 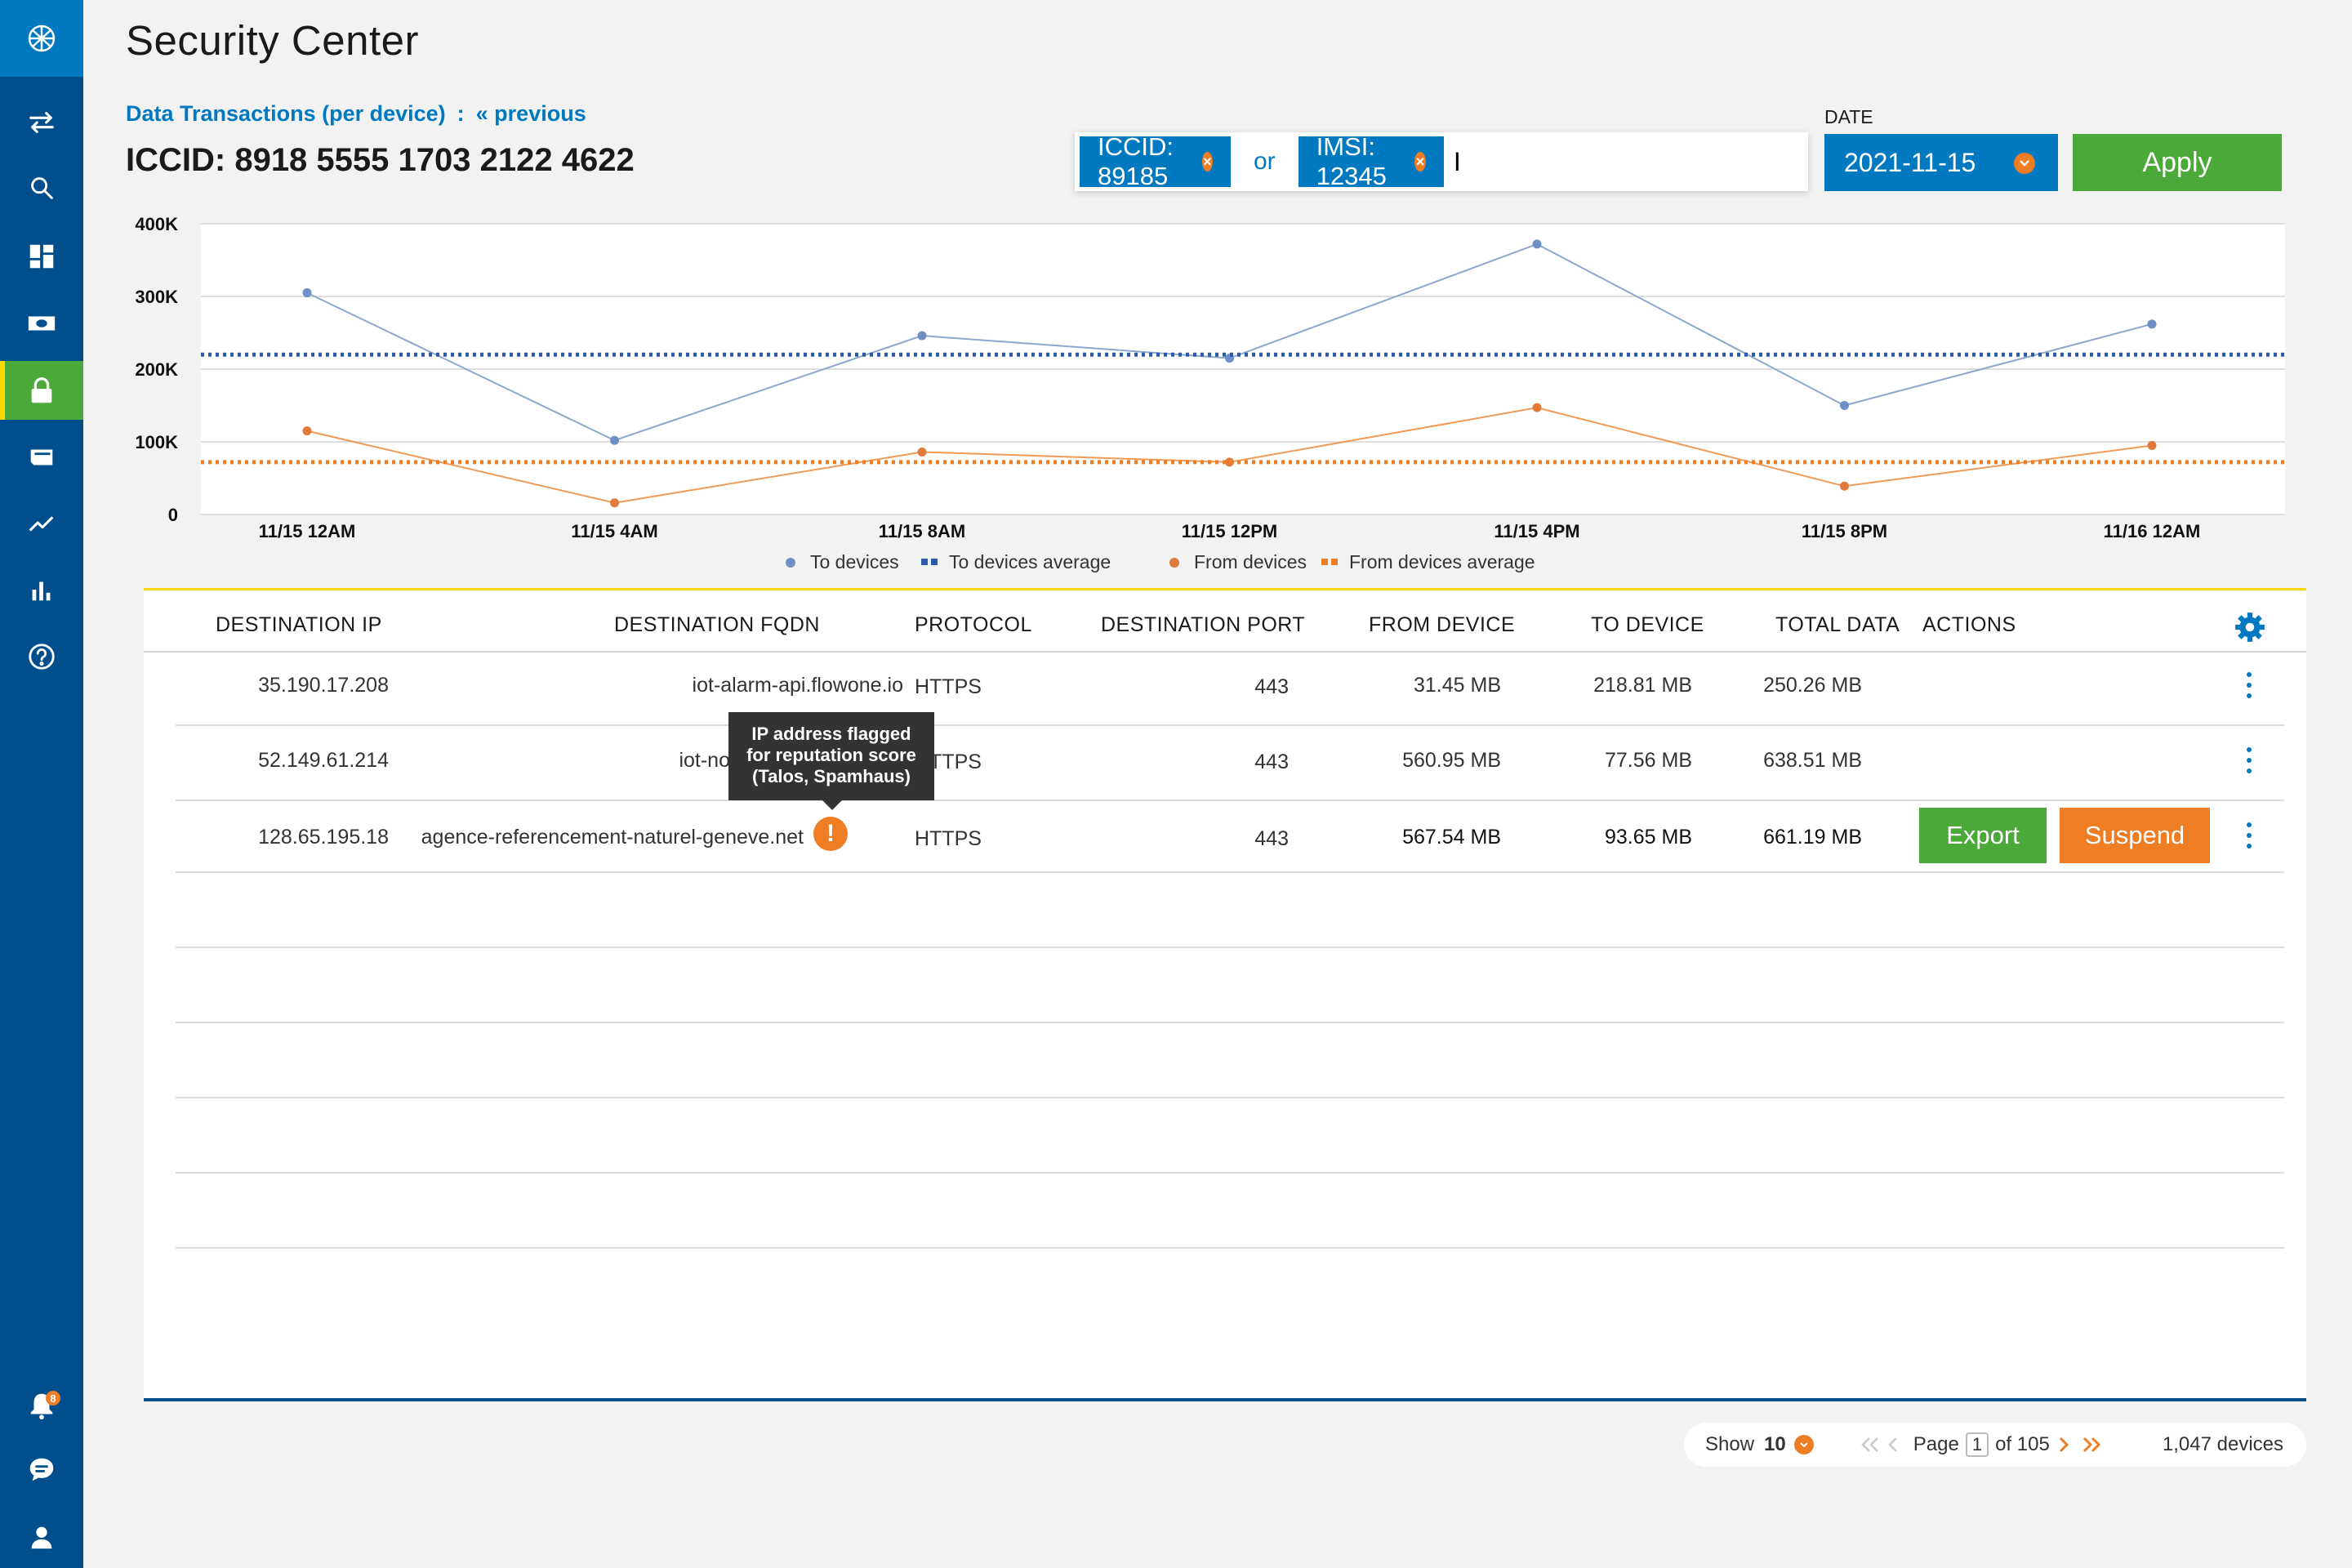 I want to click on col-destination-port: DESTINATION PORT, so click(x=1203, y=625).